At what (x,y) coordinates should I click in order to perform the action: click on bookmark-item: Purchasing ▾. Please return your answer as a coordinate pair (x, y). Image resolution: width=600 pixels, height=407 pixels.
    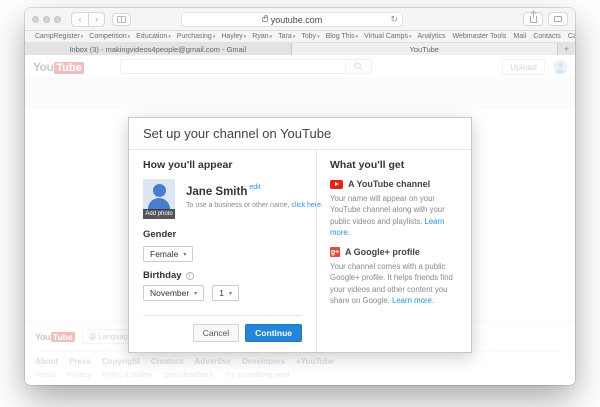
    Looking at the image, I should click on (196, 36).